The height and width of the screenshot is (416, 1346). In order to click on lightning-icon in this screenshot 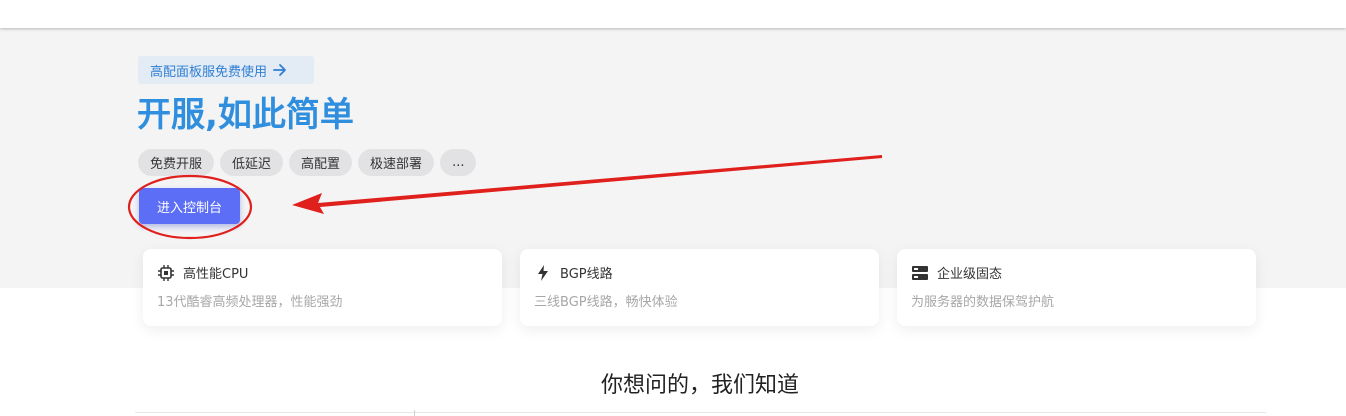, I will do `click(543, 272)`.